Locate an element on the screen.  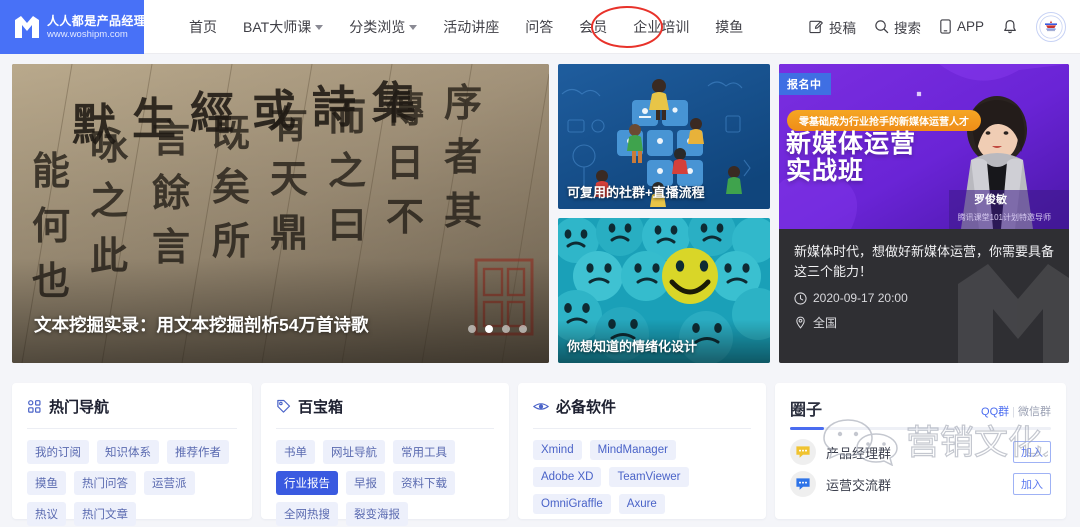
tag-list: 我的订阅 知识体系 推荐作者 摸鱼 热门问答 运营派 热议 热门文章 is located at coordinates (132, 483).